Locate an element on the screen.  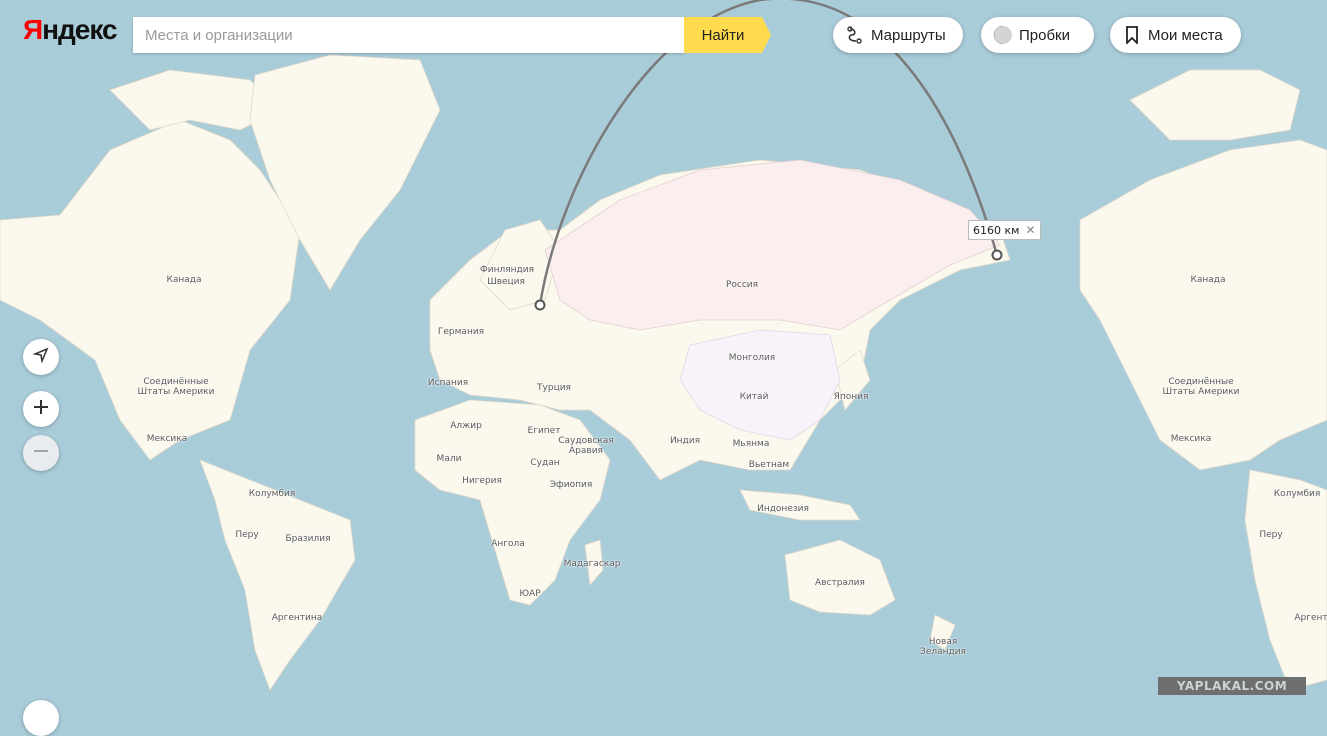
label-argentina-right: Аргент is located at coordinates (1310, 618).